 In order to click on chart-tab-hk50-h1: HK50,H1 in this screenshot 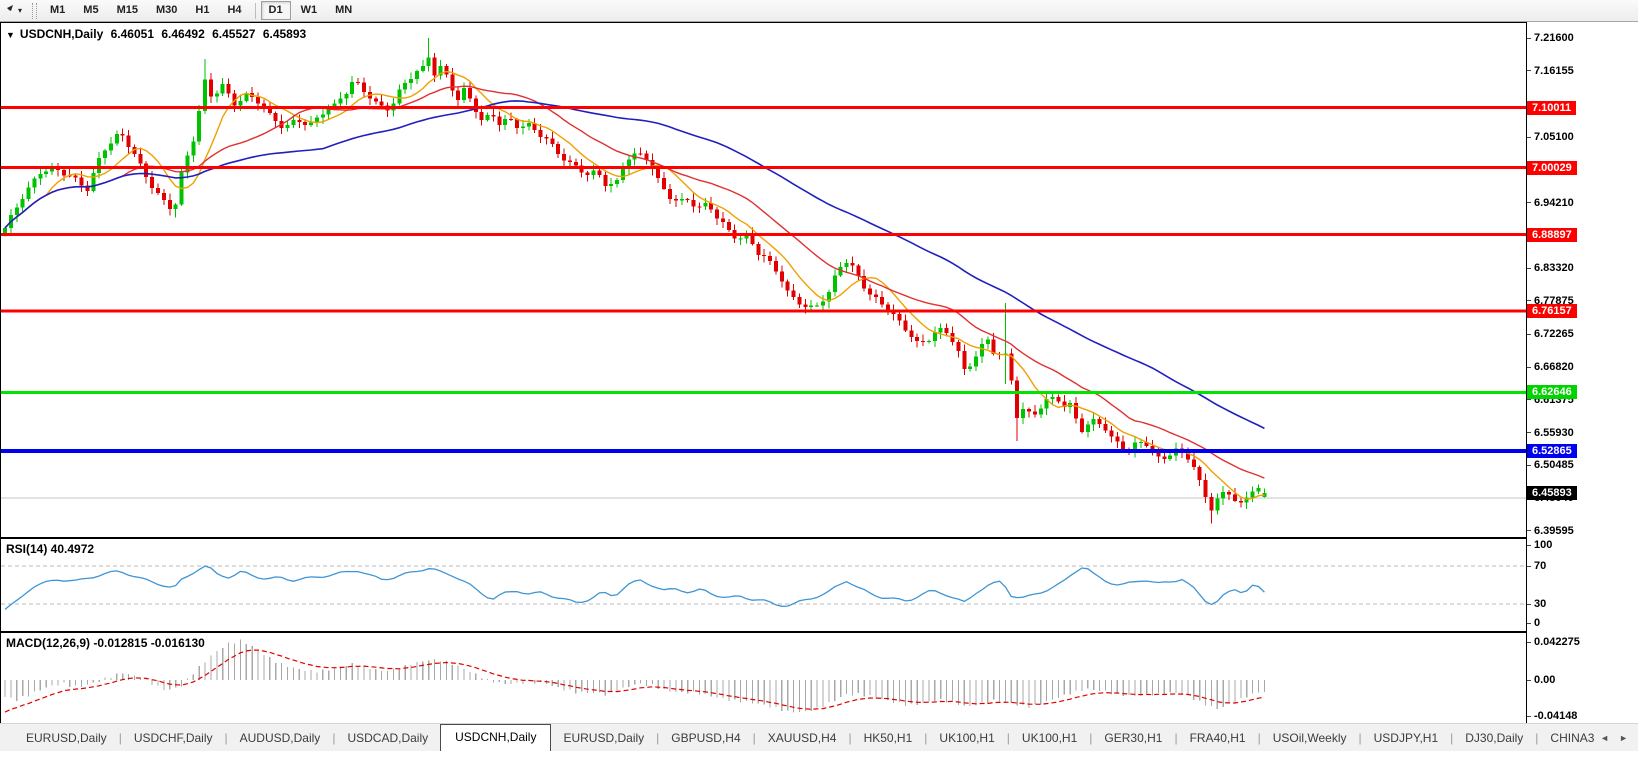, I will do `click(888, 738)`.